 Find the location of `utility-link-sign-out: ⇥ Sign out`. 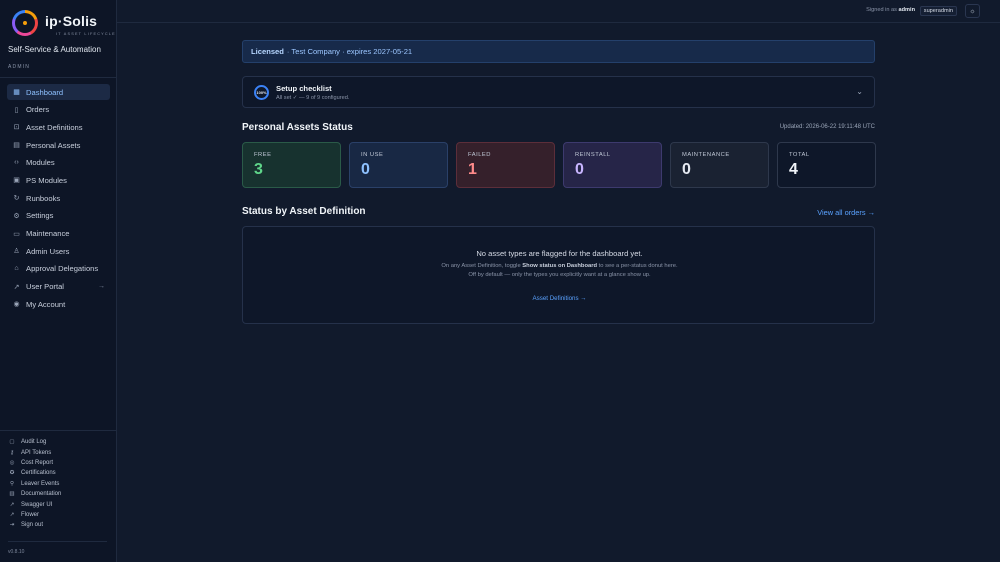

utility-link-sign-out: ⇥ Sign out is located at coordinates (58, 525).